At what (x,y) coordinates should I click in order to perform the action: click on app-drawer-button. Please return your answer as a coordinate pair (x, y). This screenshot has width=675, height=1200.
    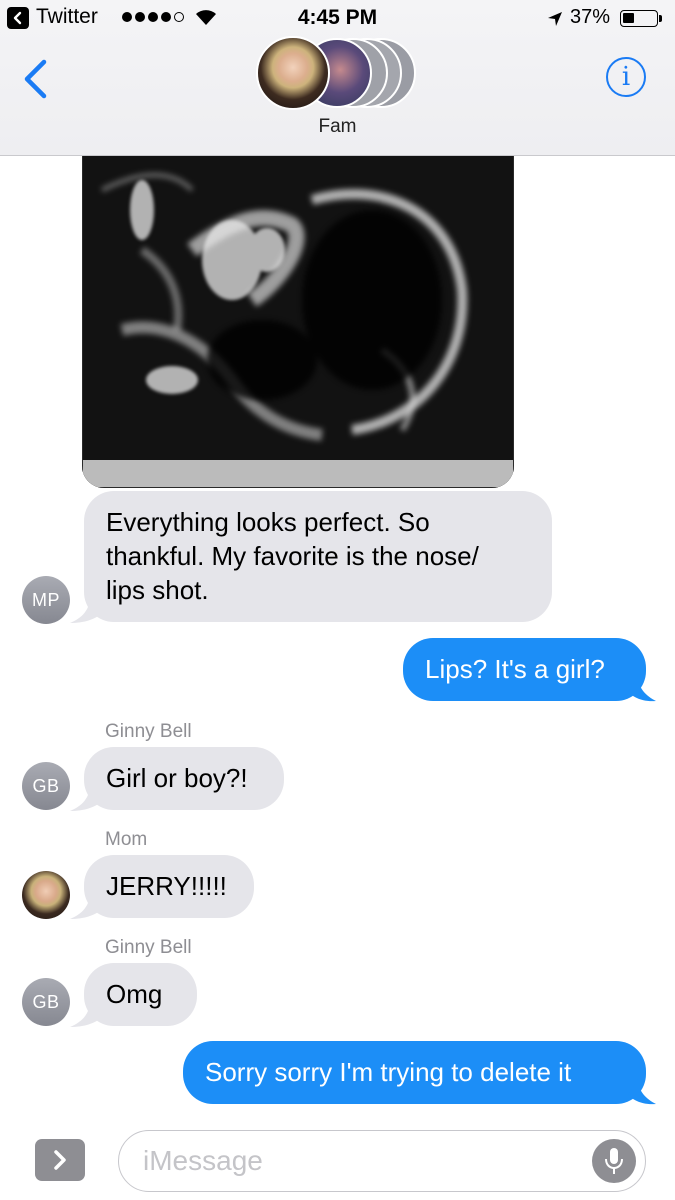
    Looking at the image, I should click on (60, 1160).